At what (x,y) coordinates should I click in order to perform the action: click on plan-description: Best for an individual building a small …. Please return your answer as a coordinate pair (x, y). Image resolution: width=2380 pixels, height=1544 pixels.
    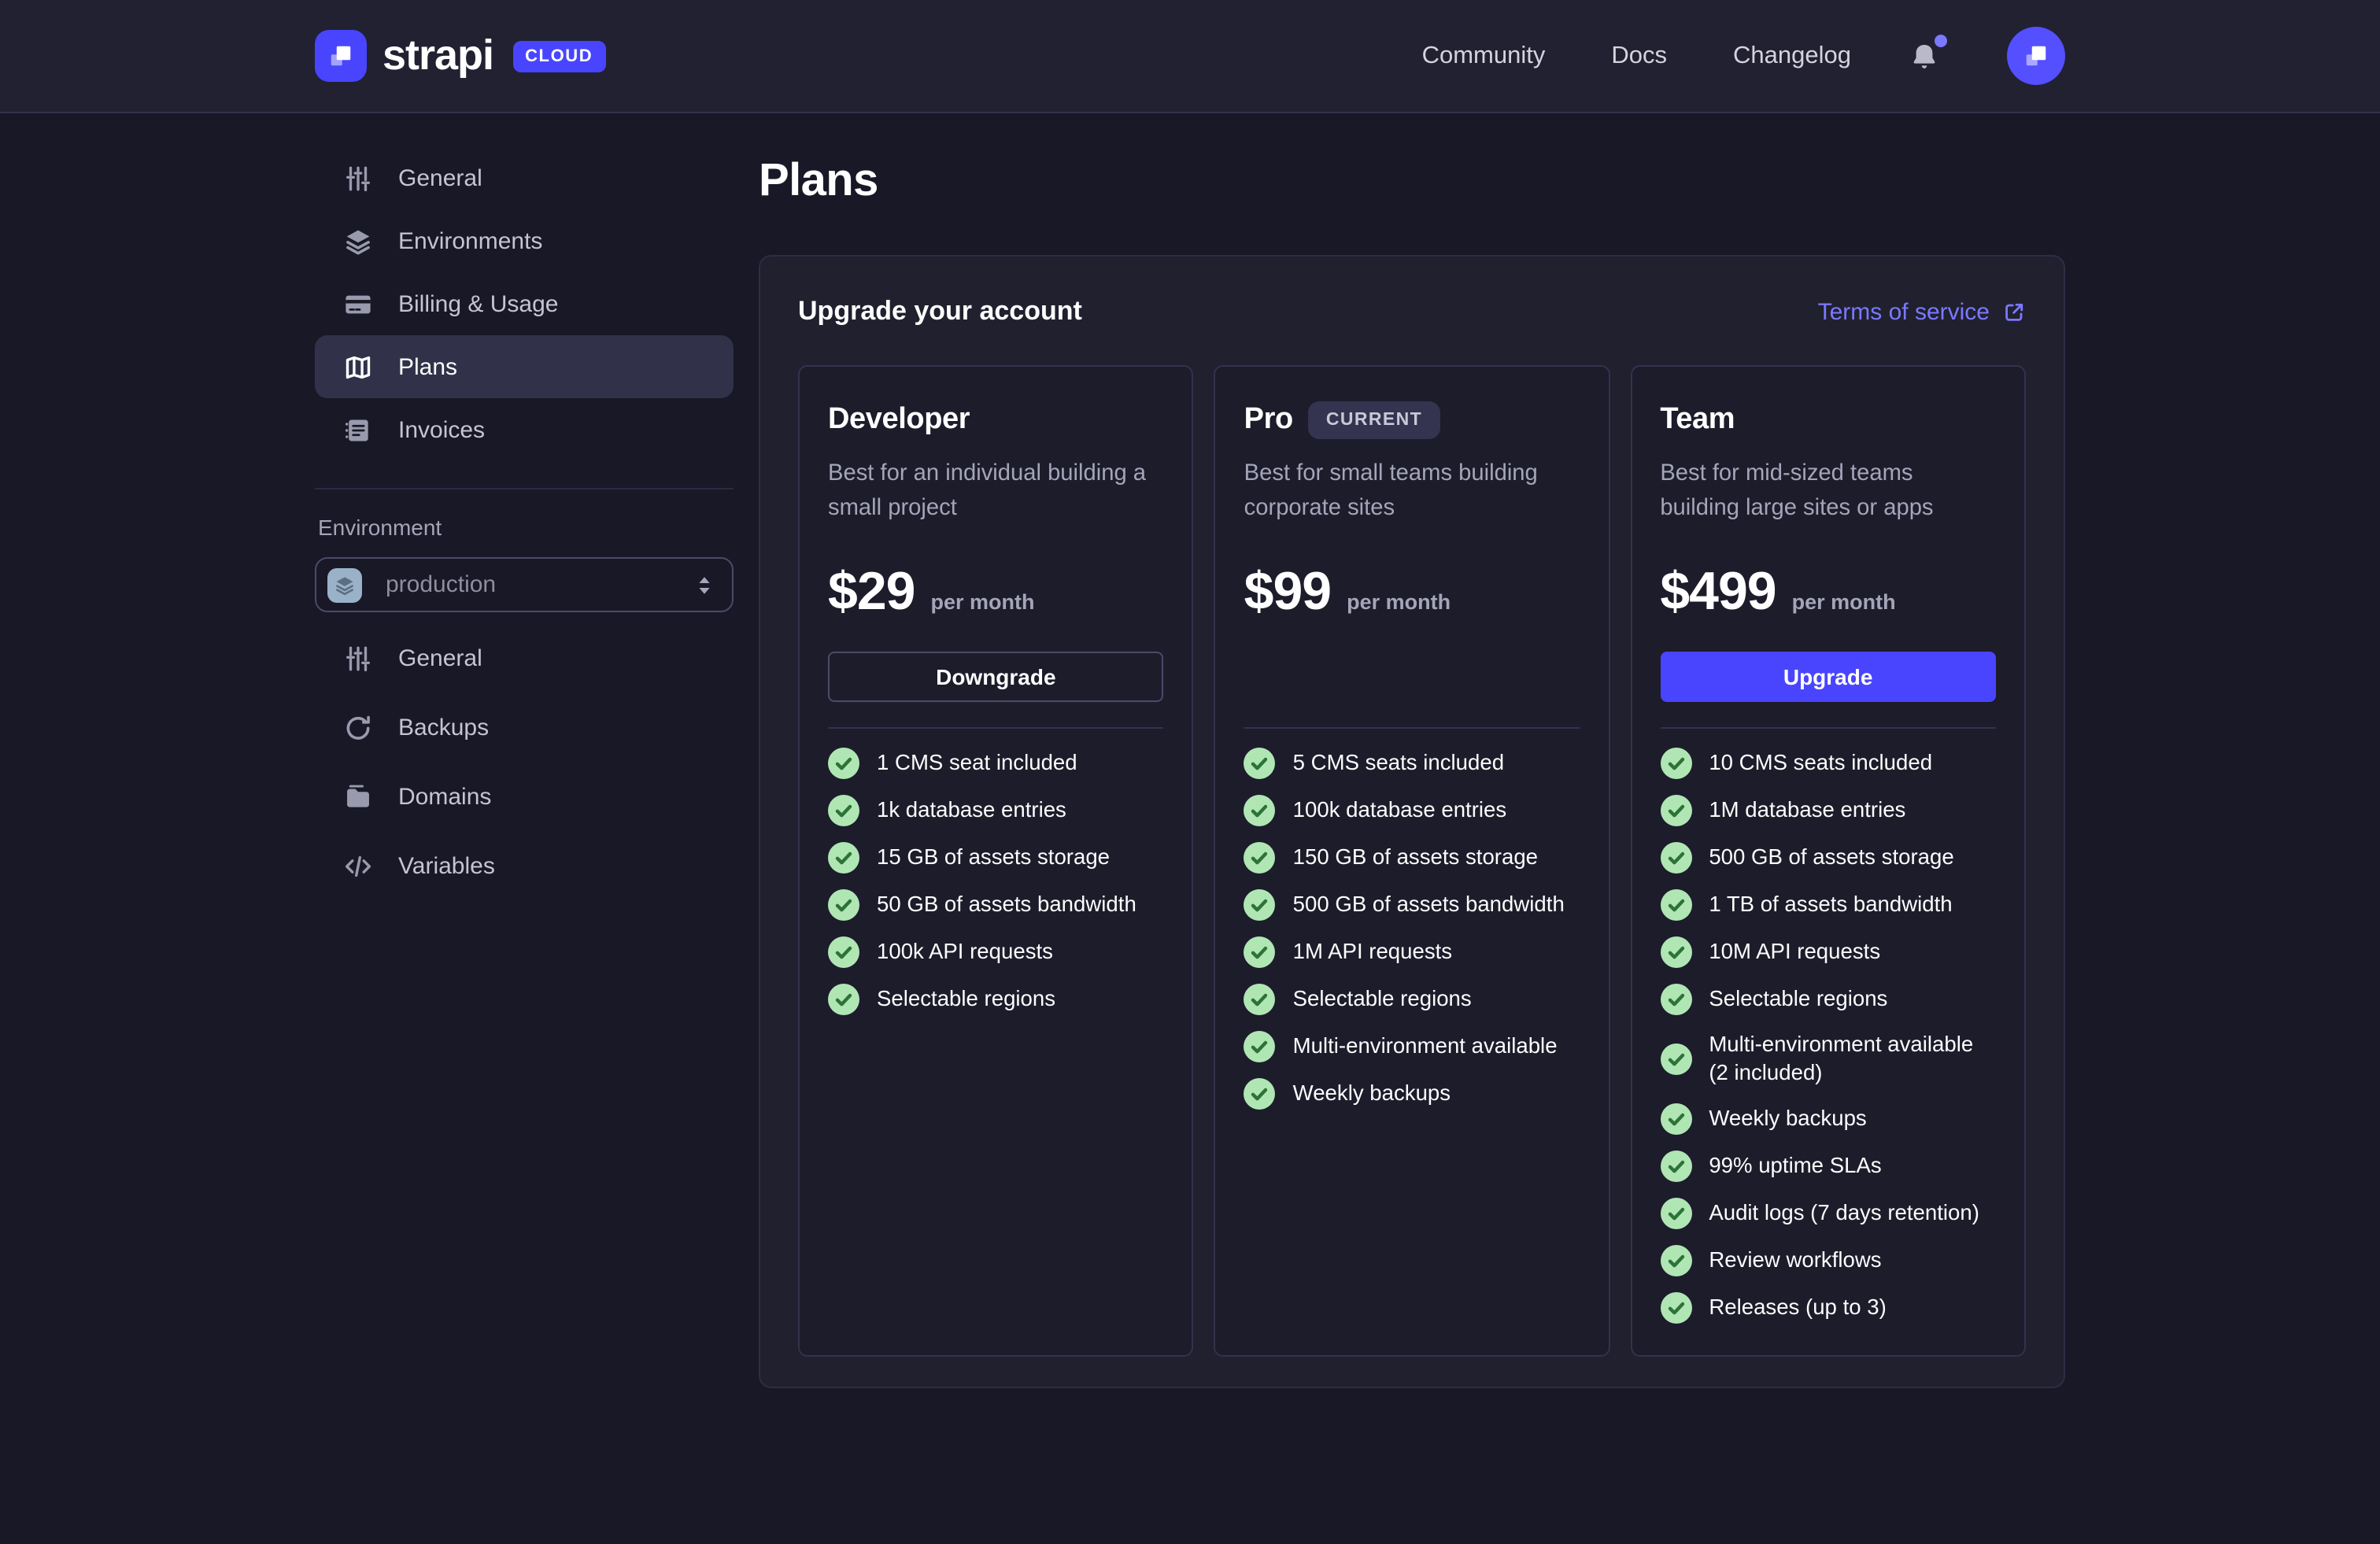
    Looking at the image, I should click on (988, 491).